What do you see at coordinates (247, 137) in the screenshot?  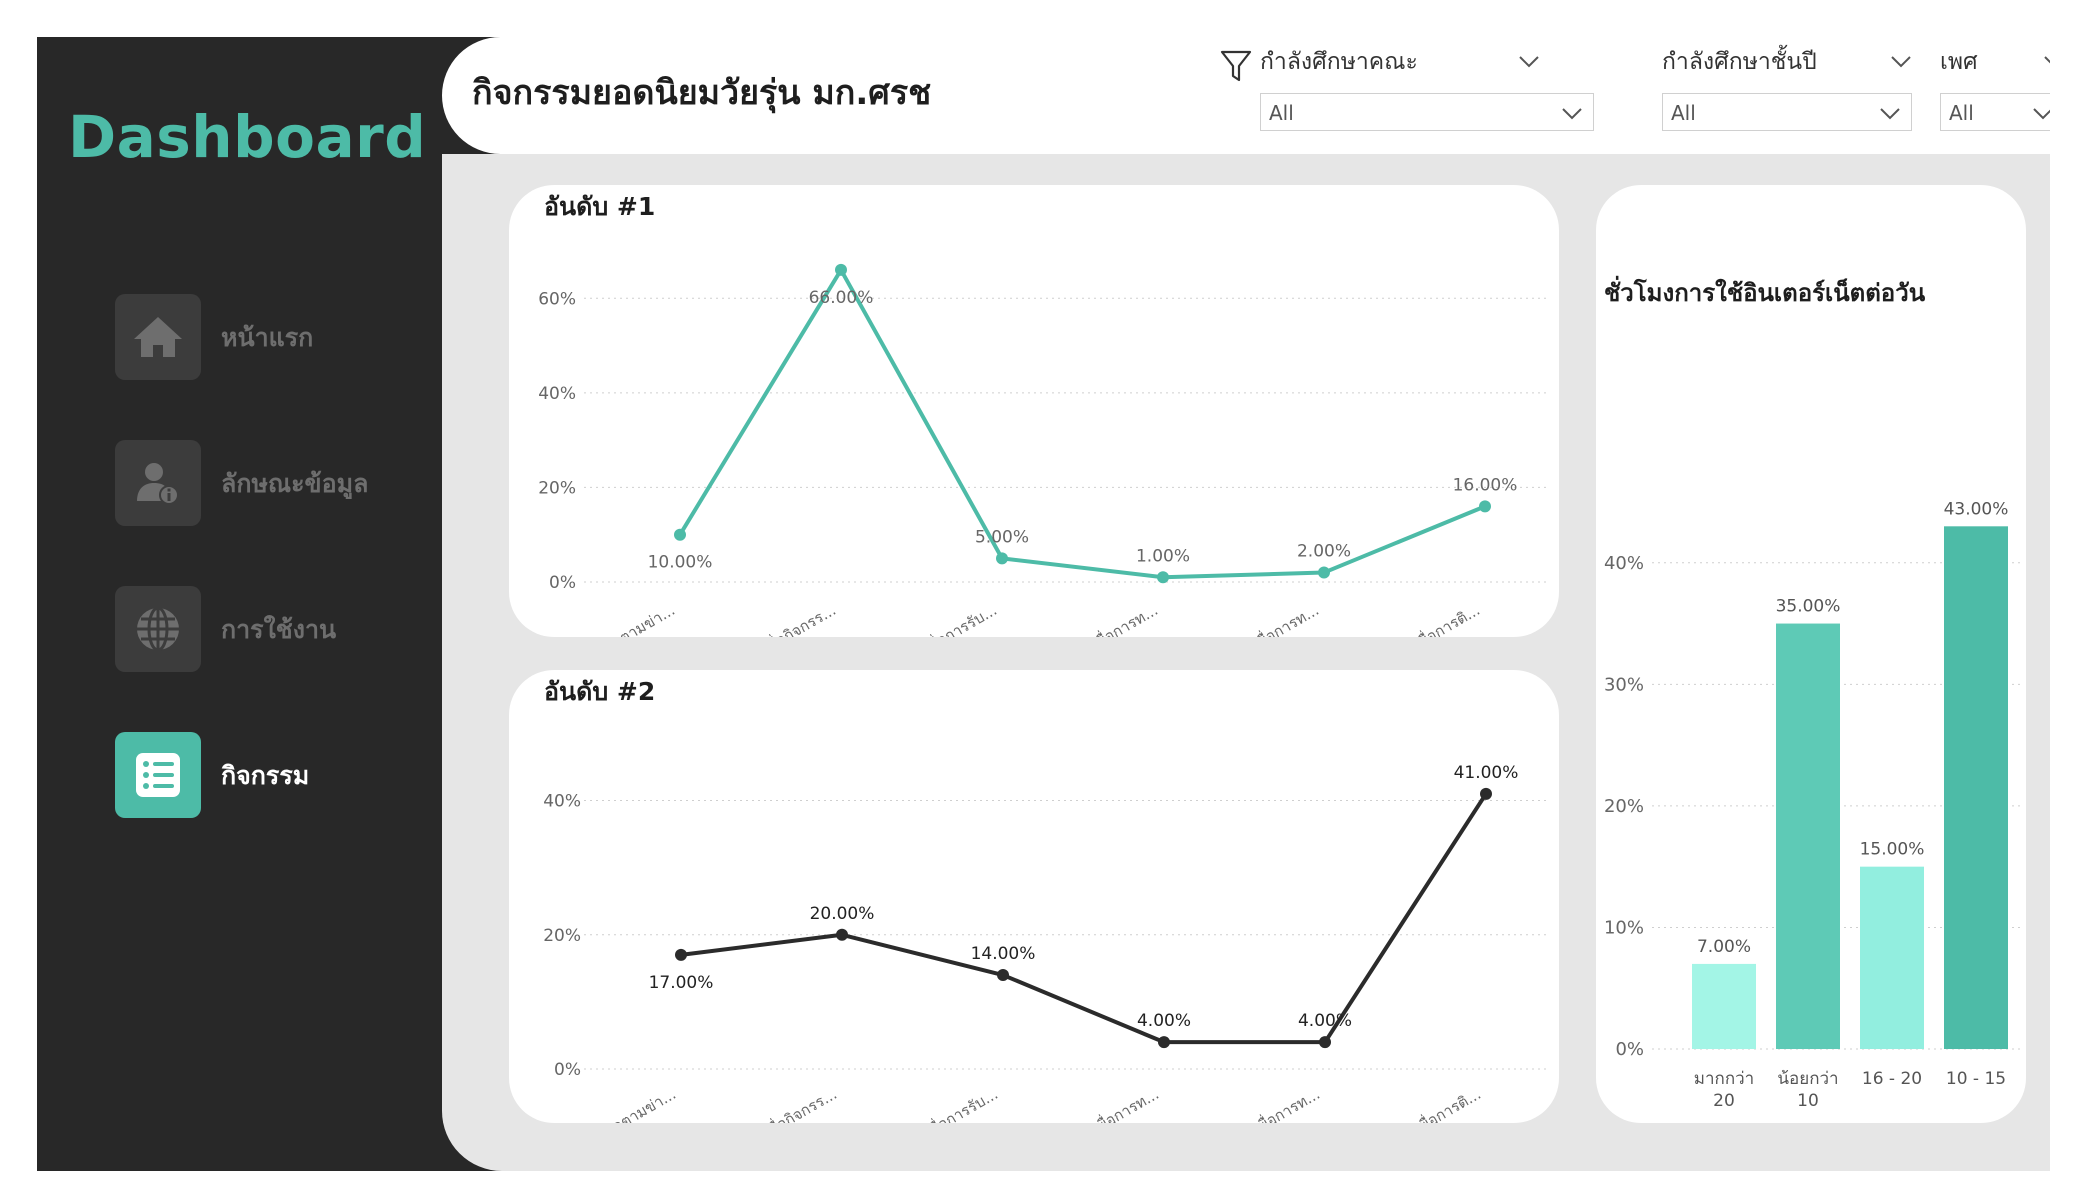 I see `brand-title: Dashboard` at bounding box center [247, 137].